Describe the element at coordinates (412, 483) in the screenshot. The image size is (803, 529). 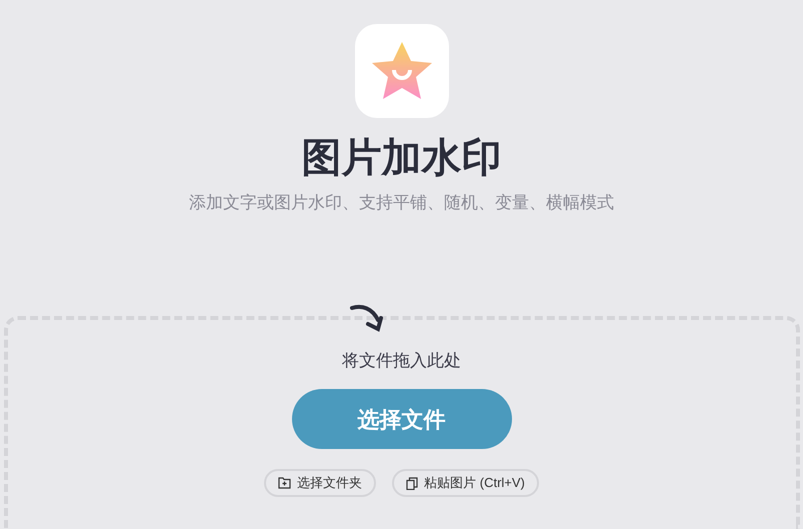
I see `copy-icon` at that location.